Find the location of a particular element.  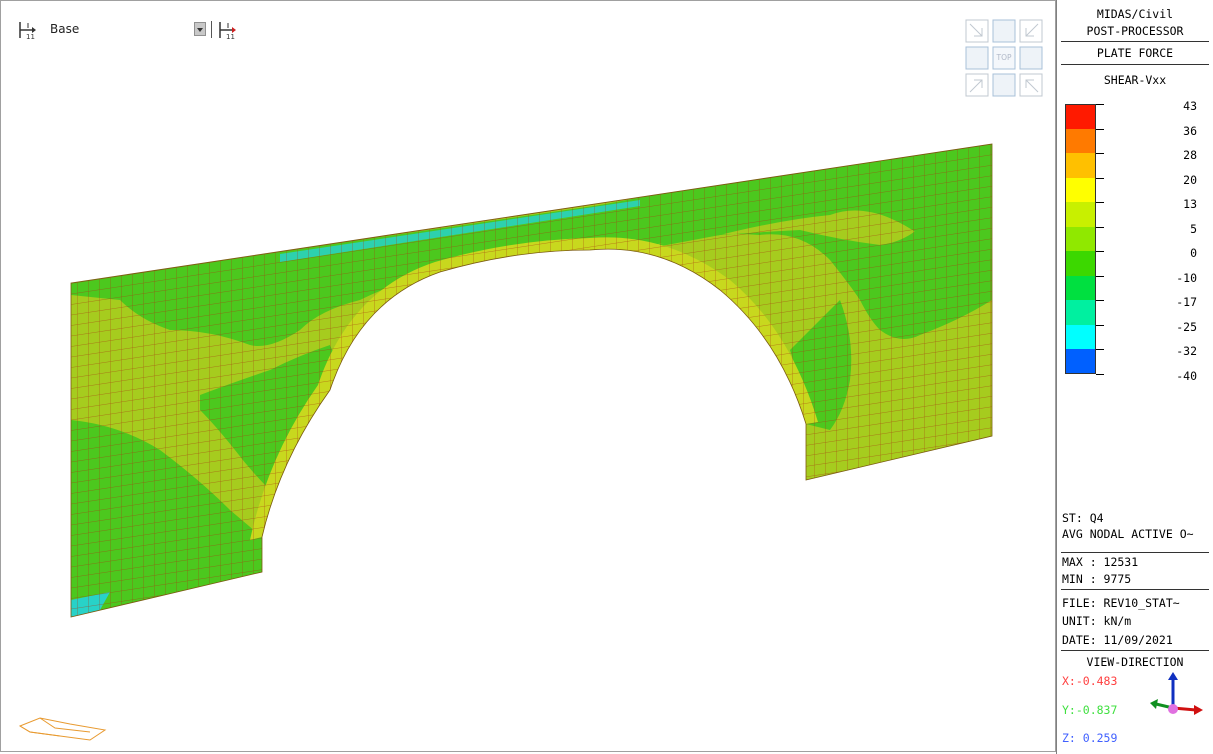

unit-label: UNIT: kN/m is located at coordinates (1097, 621).